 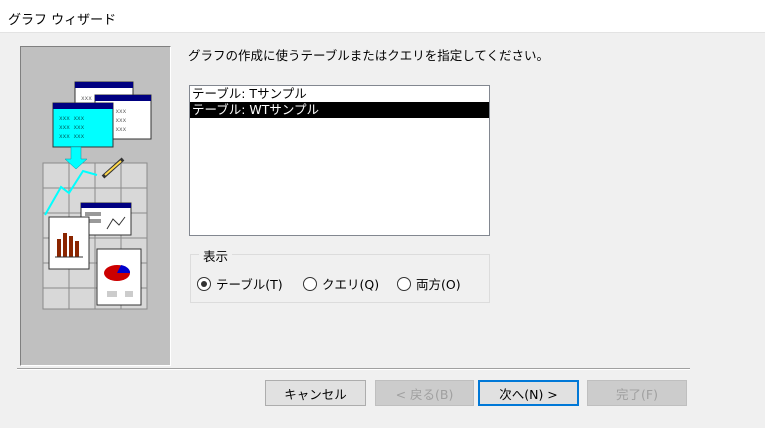 I want to click on table-query-listbox: テーブル: Tサンプル テーブル: WTサンプル, so click(x=339, y=160).